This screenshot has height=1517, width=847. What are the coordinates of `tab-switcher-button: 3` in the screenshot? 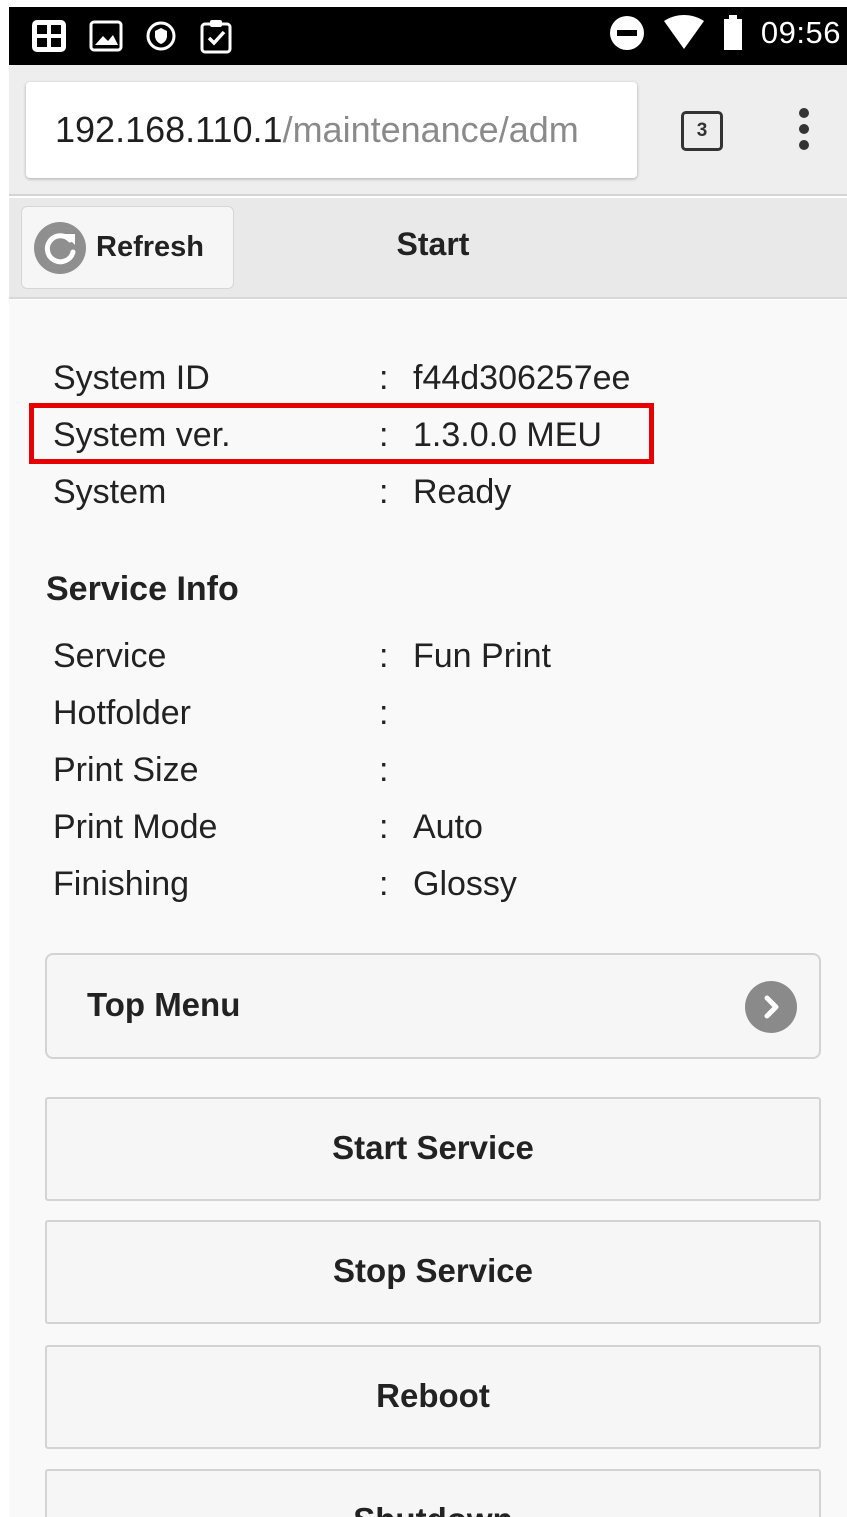 It's located at (702, 131).